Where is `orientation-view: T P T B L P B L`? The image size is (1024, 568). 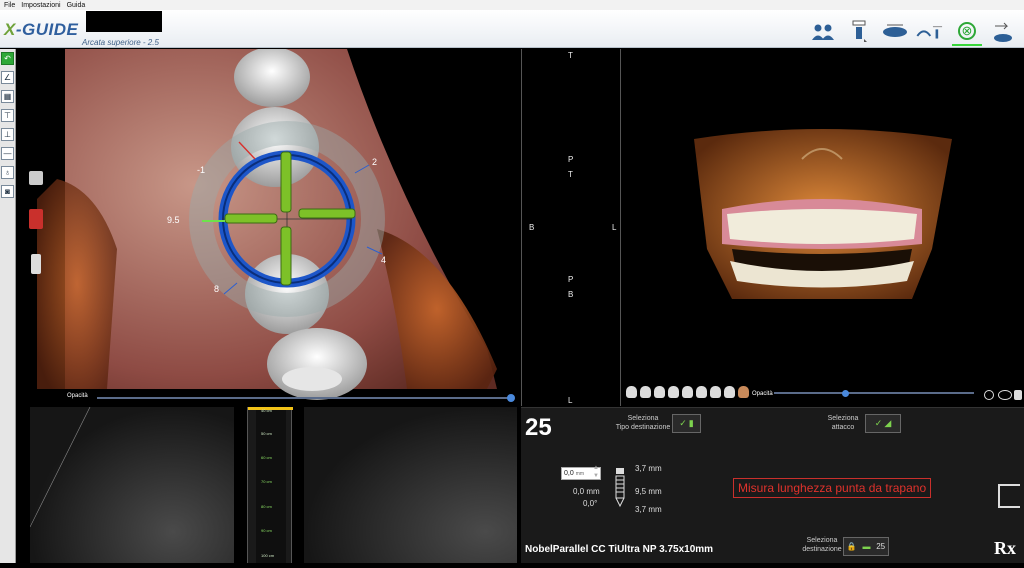
orientation-view: T P T B L P B L is located at coordinates (571, 227).